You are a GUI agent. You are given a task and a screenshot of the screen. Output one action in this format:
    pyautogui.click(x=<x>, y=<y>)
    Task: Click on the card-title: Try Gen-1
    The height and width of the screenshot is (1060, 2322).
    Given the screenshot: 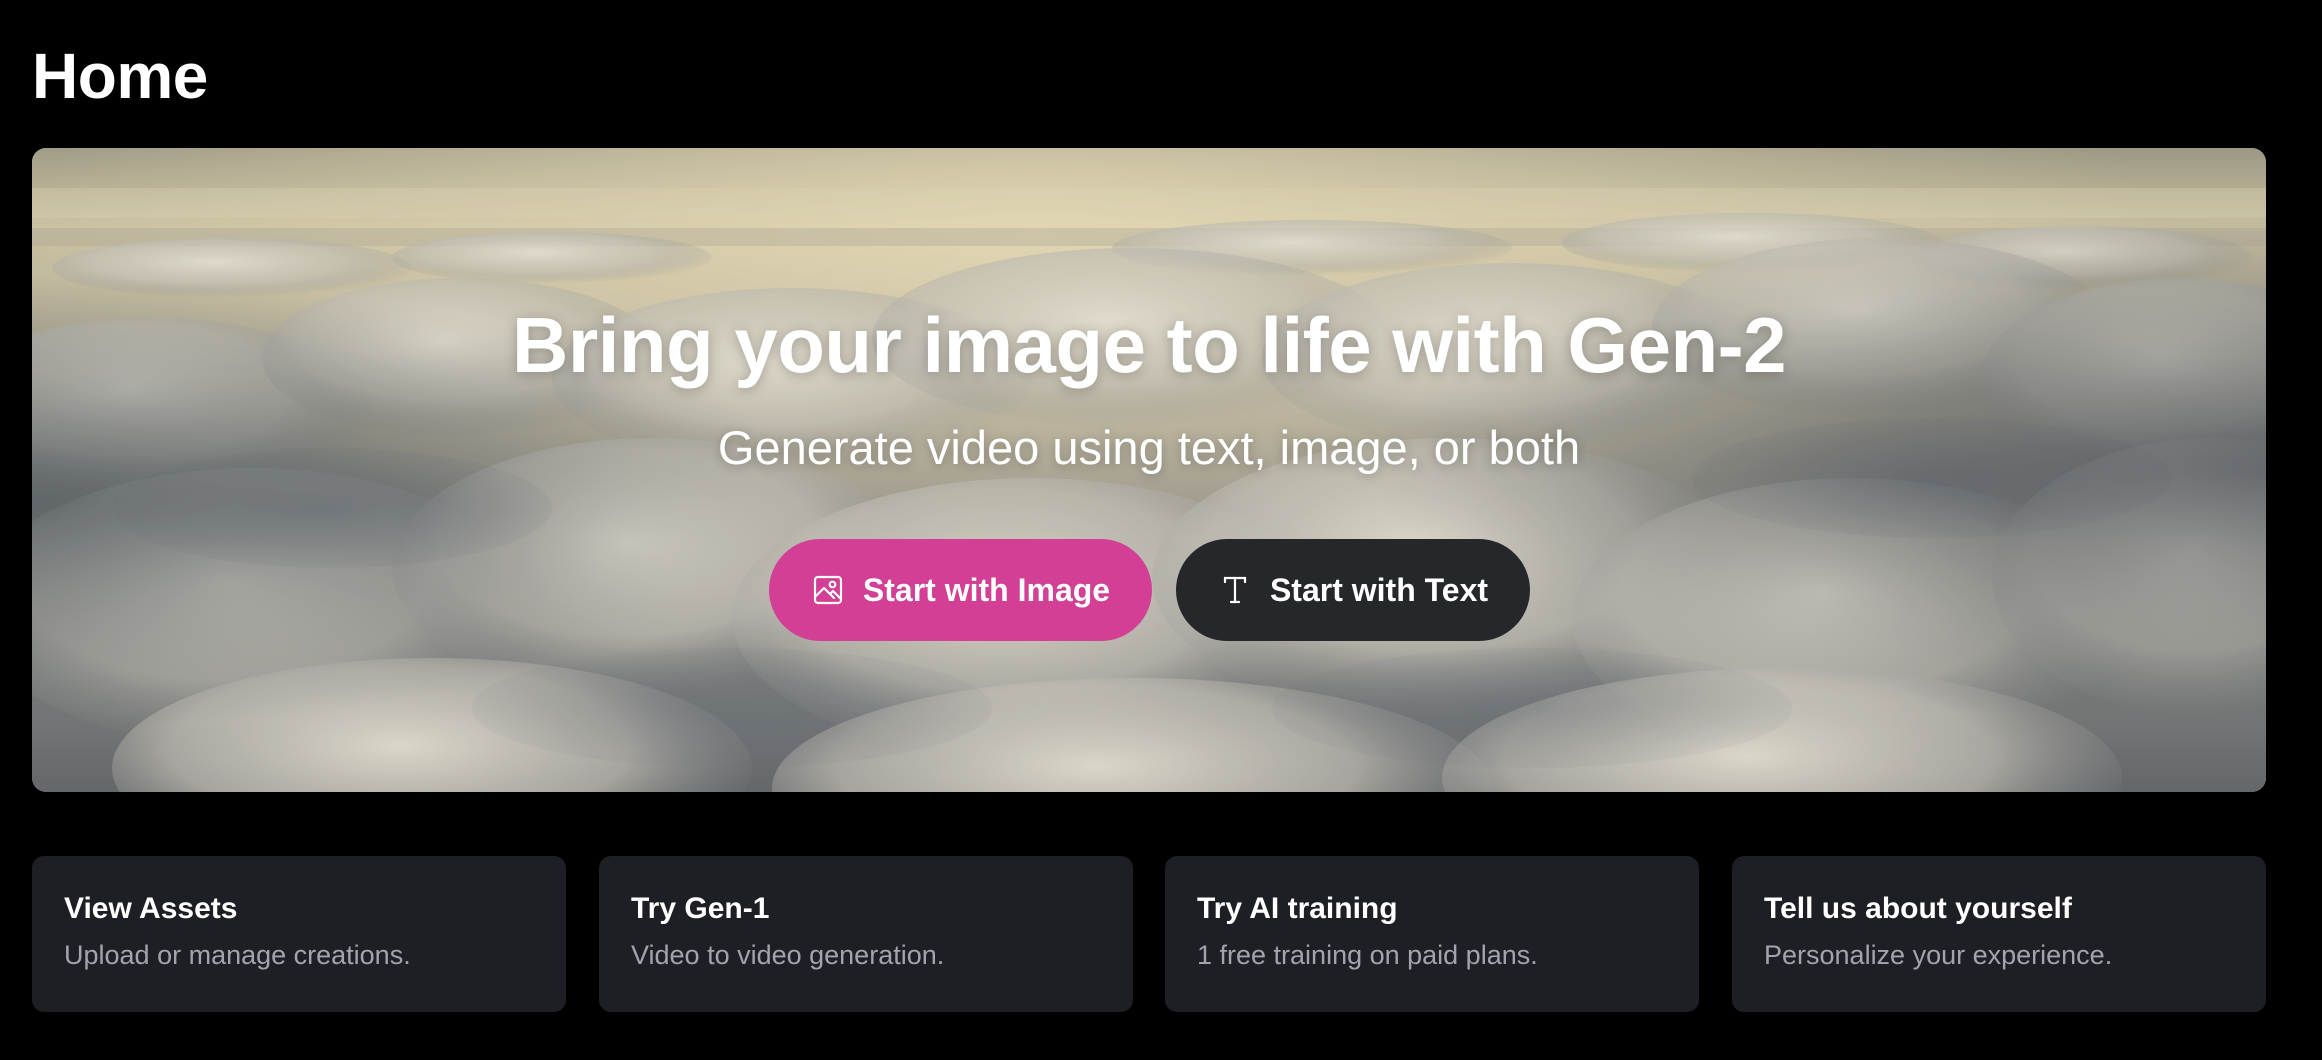 What is the action you would take?
    pyautogui.click(x=700, y=908)
    